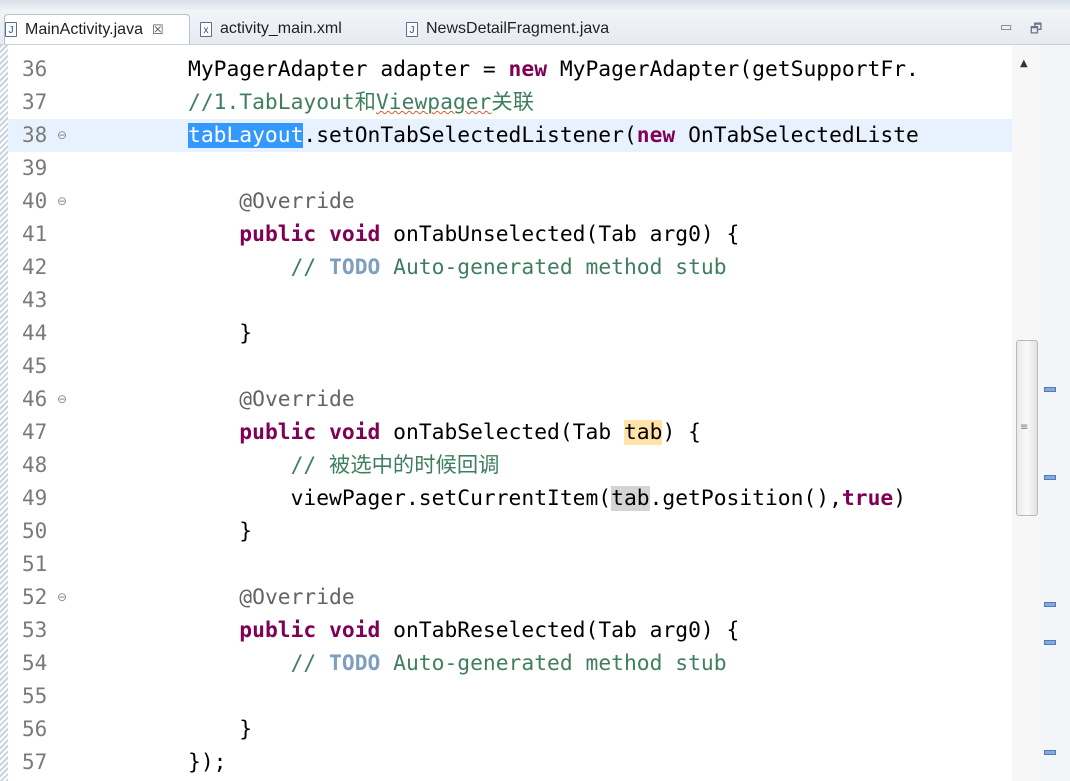 The height and width of the screenshot is (781, 1070). I want to click on code-line: 51, so click(524, 564).